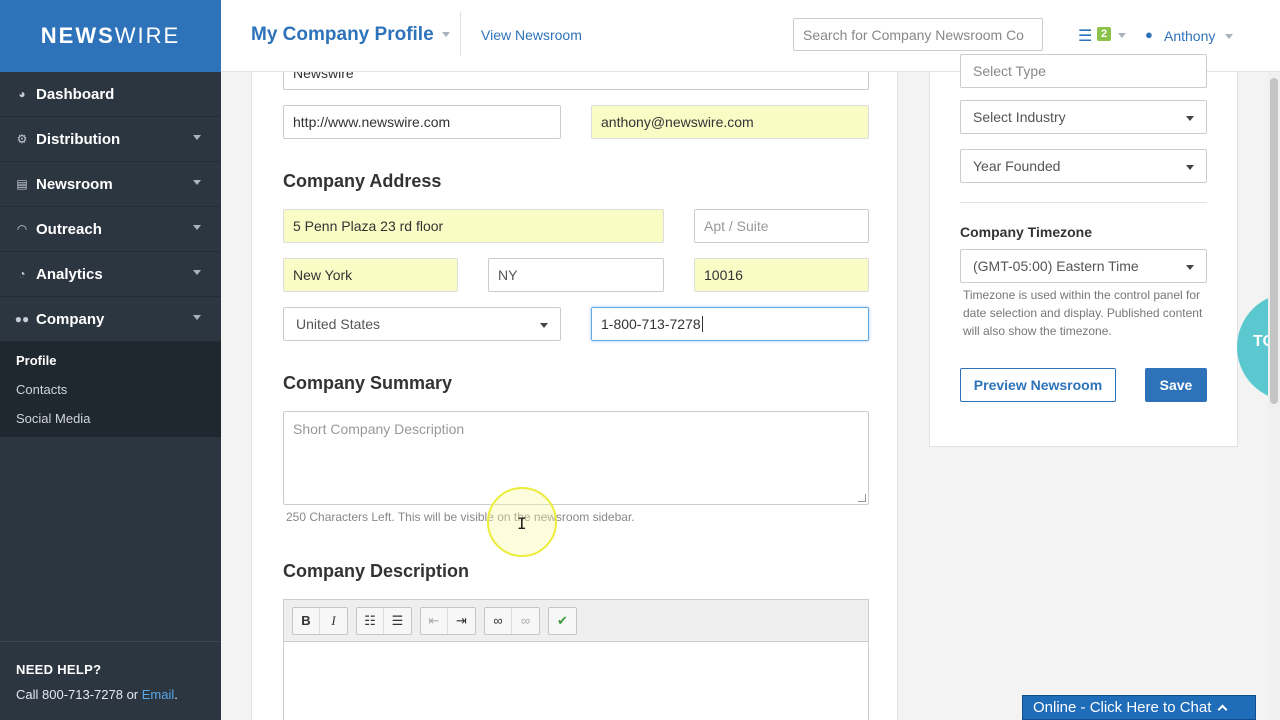 The height and width of the screenshot is (720, 1280). I want to click on sidebar-item-company: ●● Company, so click(110, 319).